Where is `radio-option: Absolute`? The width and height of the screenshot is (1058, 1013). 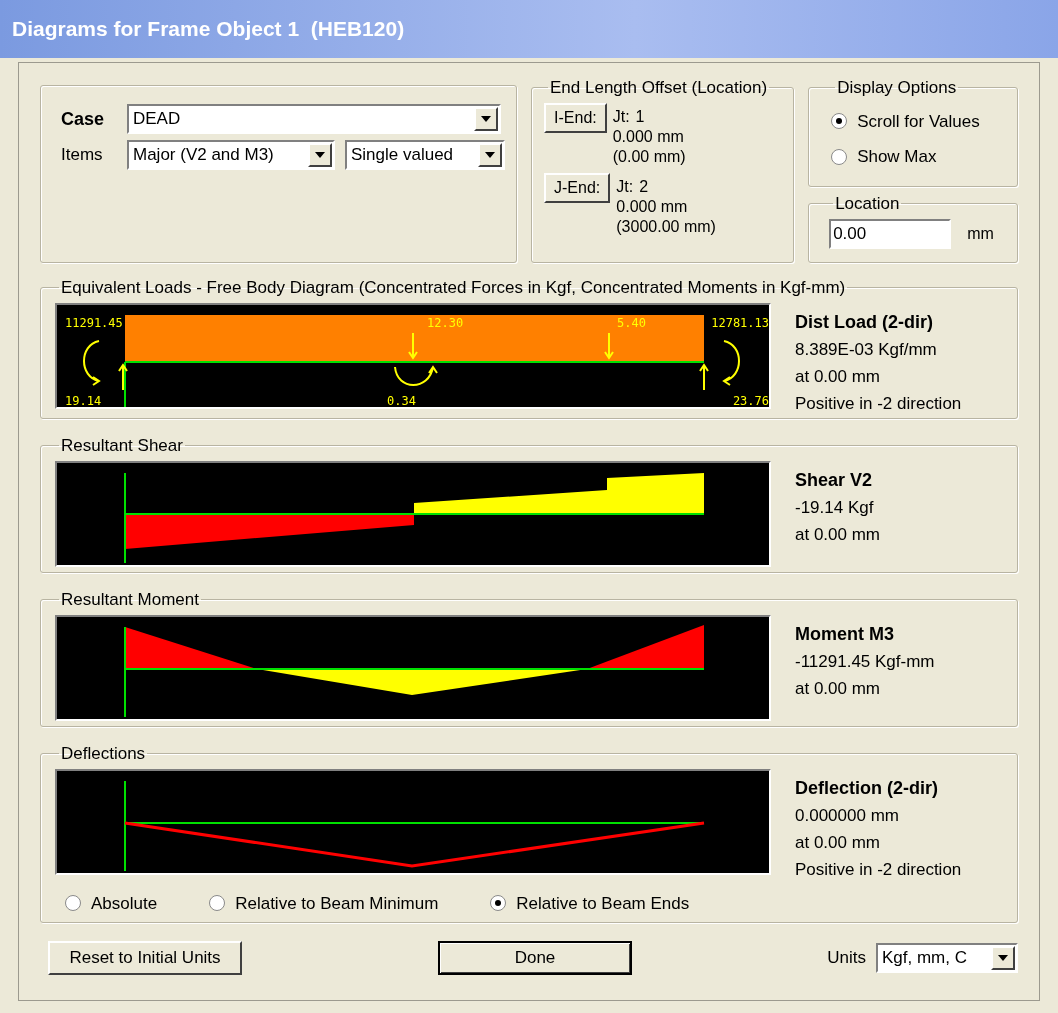
radio-option: Absolute is located at coordinates (111, 903).